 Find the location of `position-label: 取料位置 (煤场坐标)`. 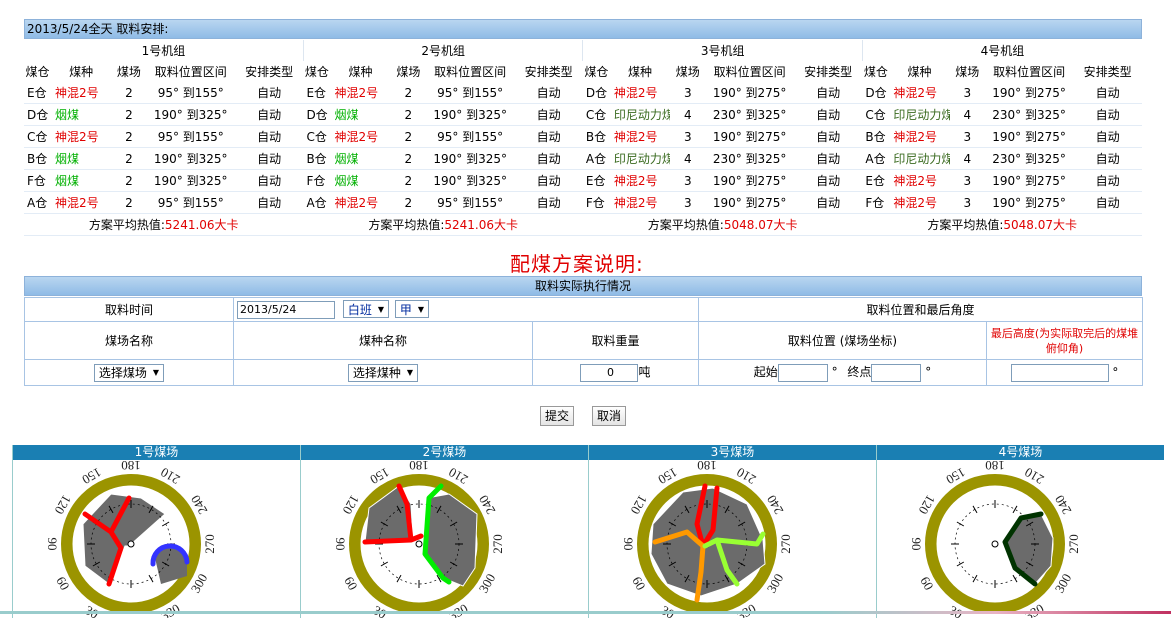

position-label: 取料位置 (煤场坐标) is located at coordinates (842, 340).